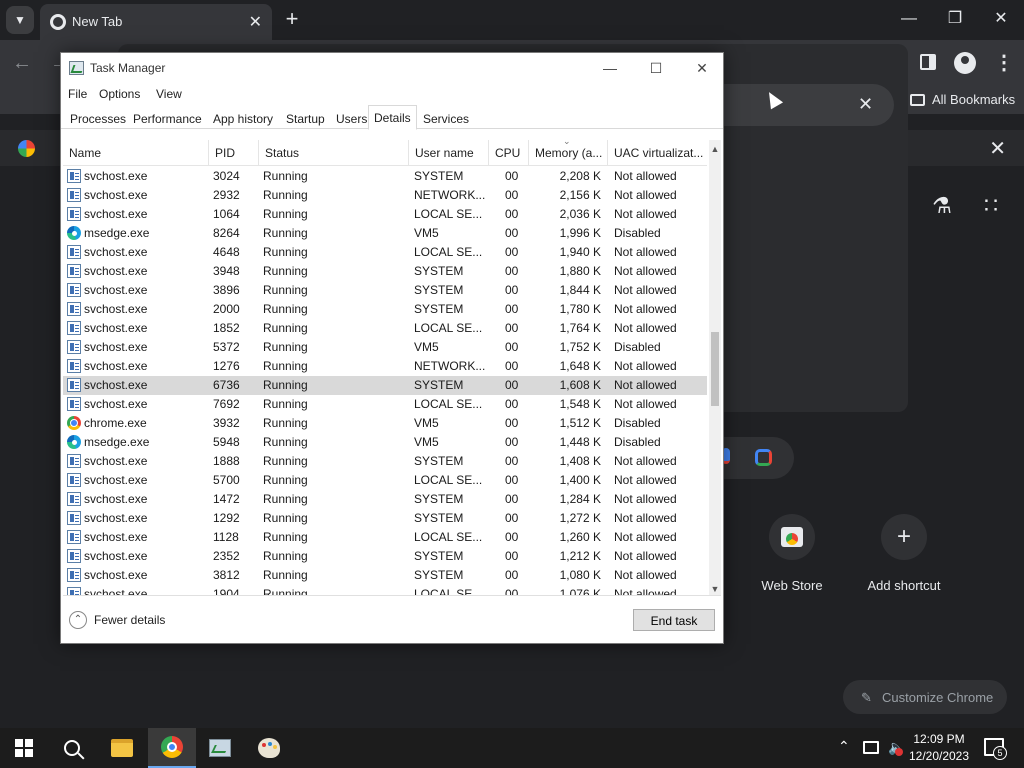 The width and height of the screenshot is (1024, 768). I want to click on scroll-up-icon: ▲, so click(715, 149).